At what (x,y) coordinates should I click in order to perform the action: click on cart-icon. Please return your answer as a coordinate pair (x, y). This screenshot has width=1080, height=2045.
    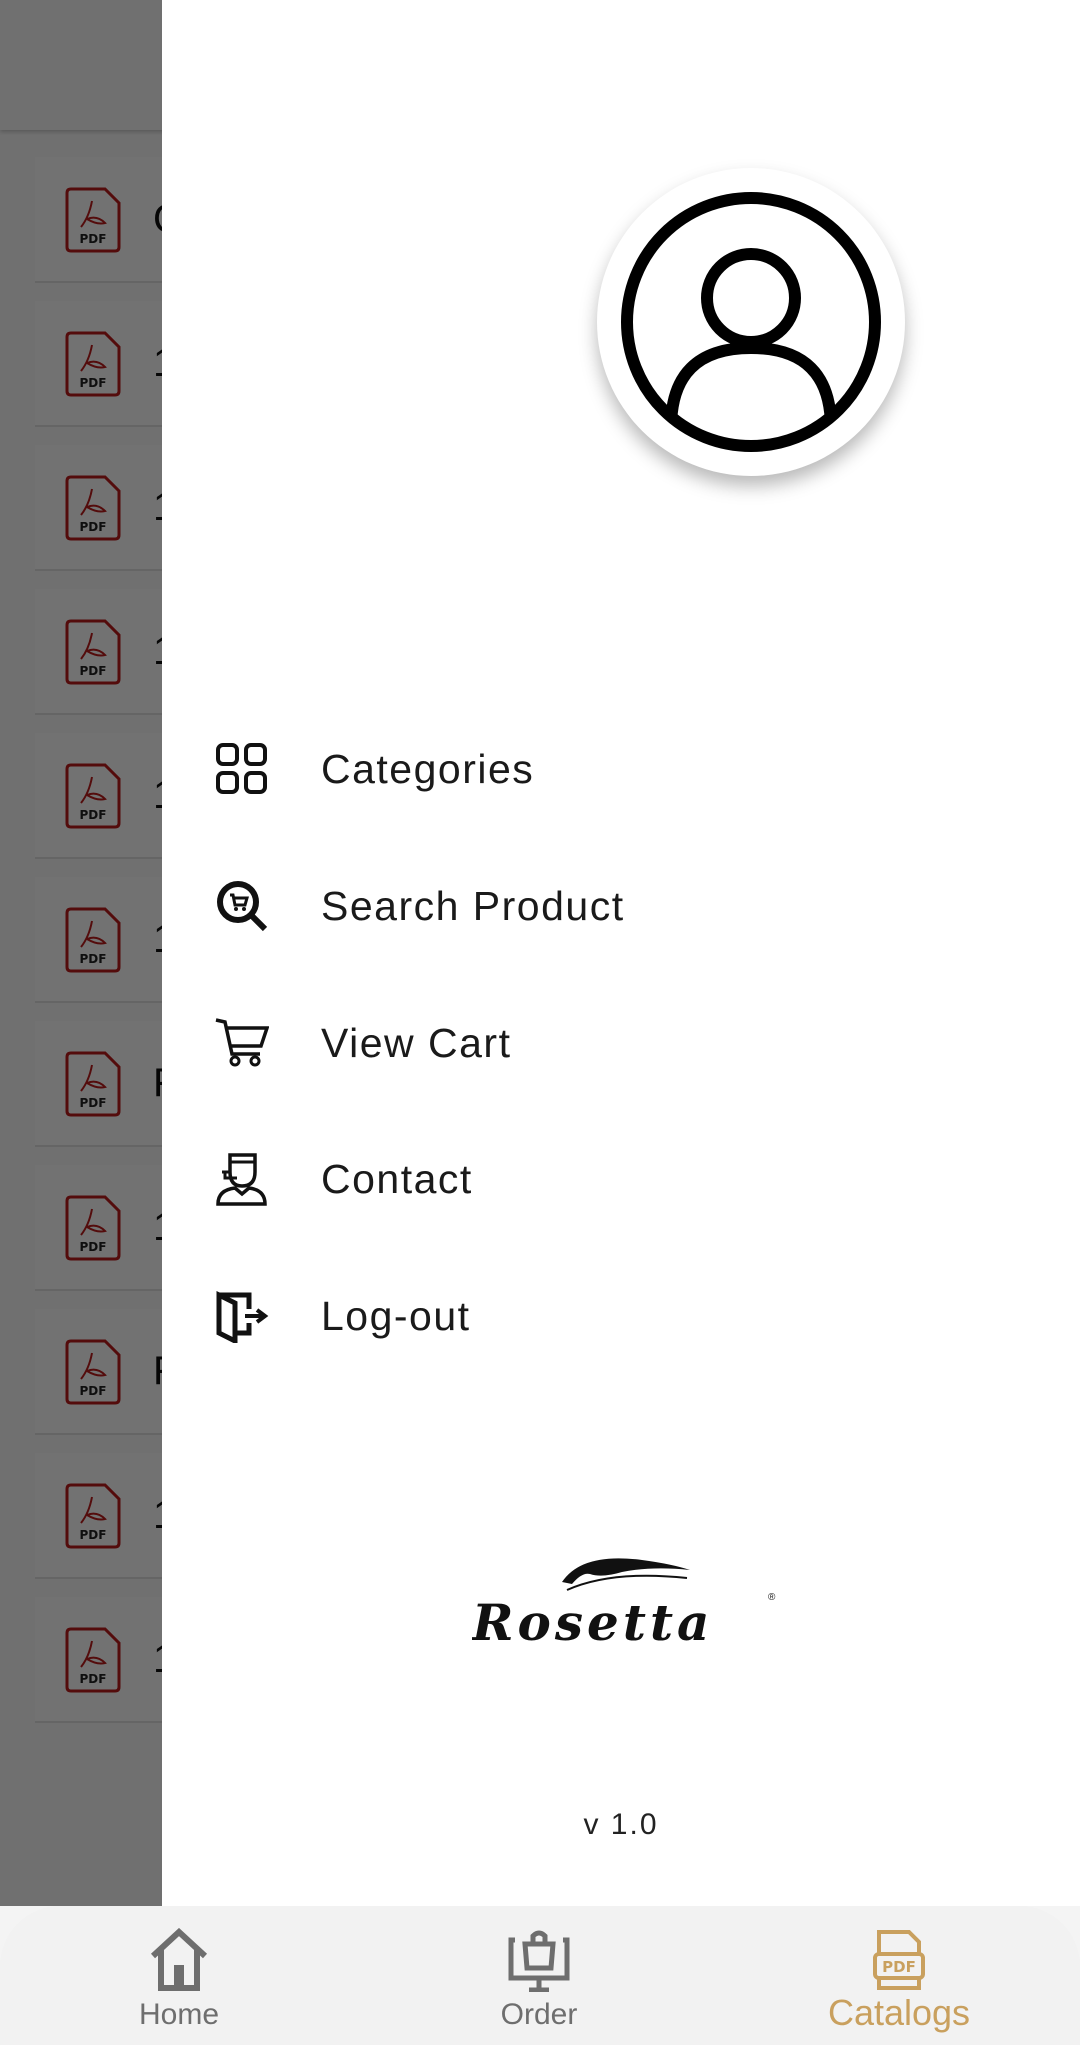
    Looking at the image, I should click on (242, 1042).